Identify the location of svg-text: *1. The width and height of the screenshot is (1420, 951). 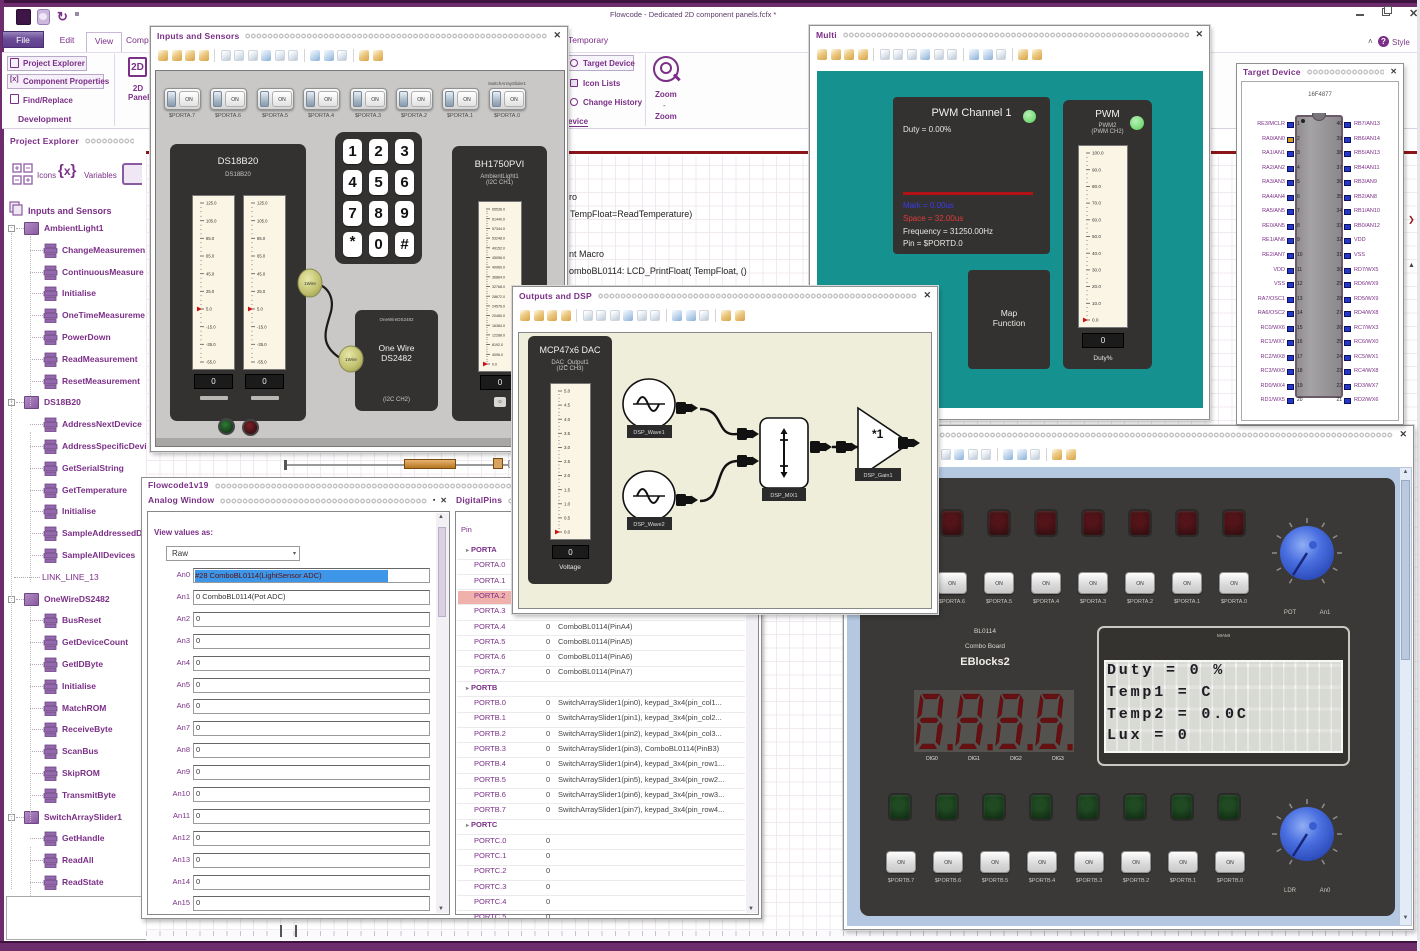
(878, 434).